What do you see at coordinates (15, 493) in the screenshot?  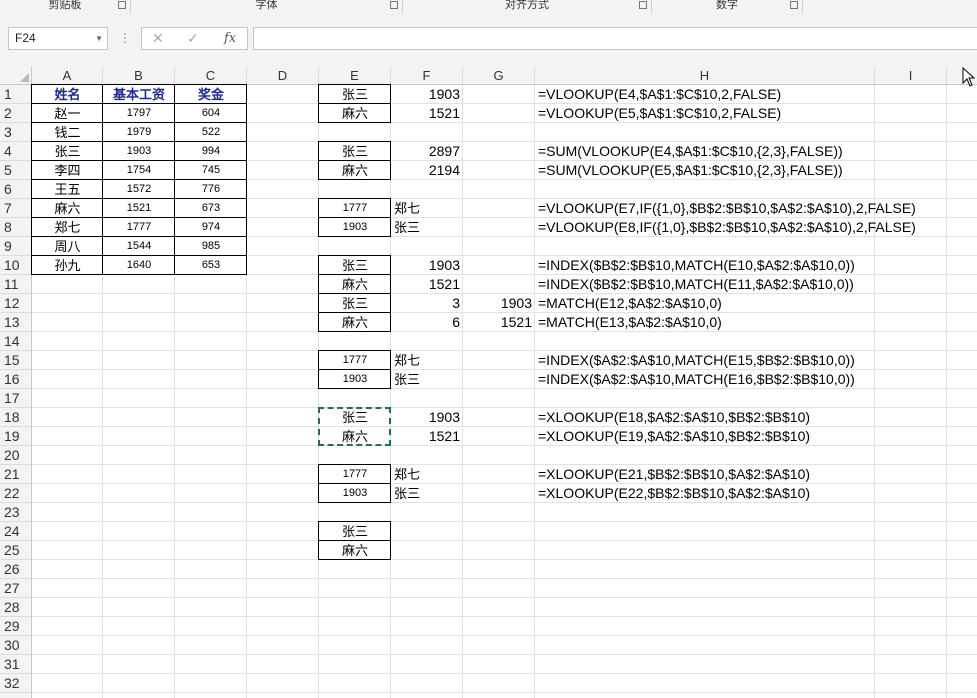 I see `row-header: 22` at bounding box center [15, 493].